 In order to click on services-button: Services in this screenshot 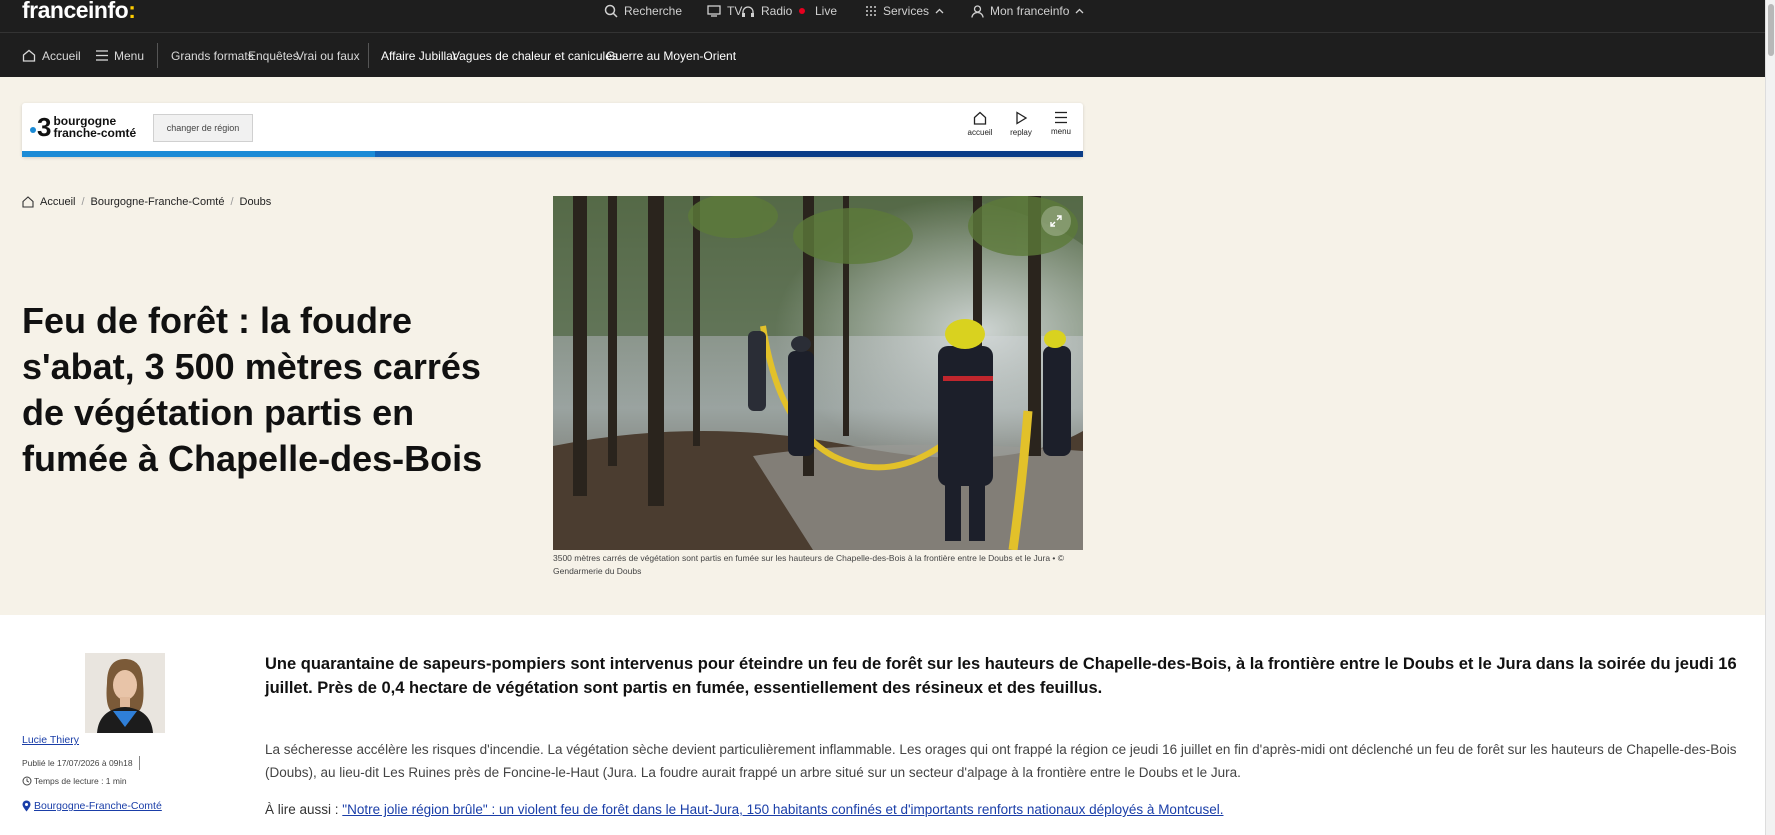, I will do `click(904, 11)`.